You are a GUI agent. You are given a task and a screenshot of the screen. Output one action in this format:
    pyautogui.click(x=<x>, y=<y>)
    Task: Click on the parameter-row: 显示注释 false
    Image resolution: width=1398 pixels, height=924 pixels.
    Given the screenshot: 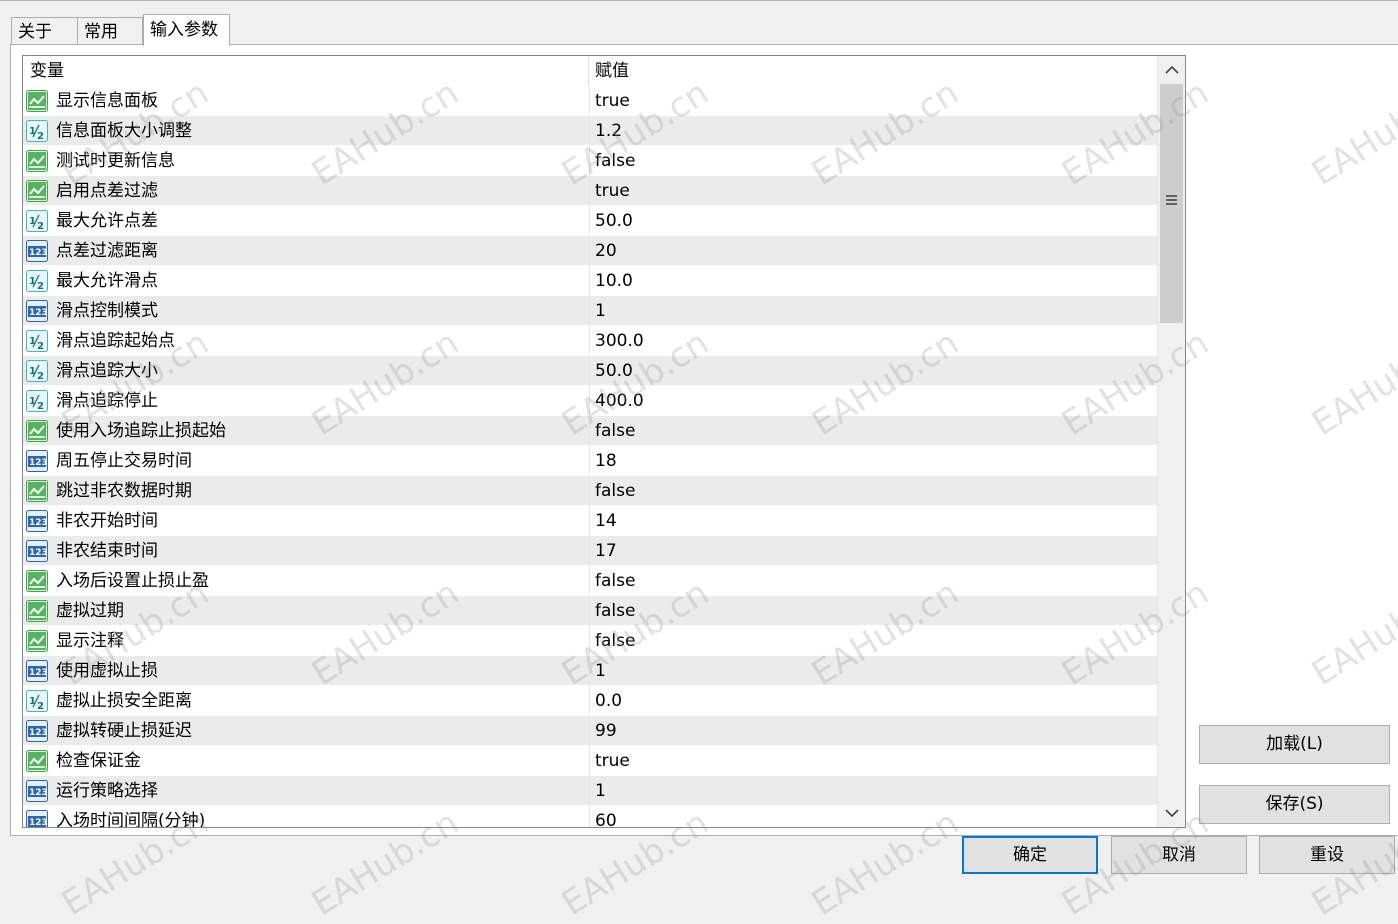 What is the action you would take?
    pyautogui.click(x=590, y=641)
    